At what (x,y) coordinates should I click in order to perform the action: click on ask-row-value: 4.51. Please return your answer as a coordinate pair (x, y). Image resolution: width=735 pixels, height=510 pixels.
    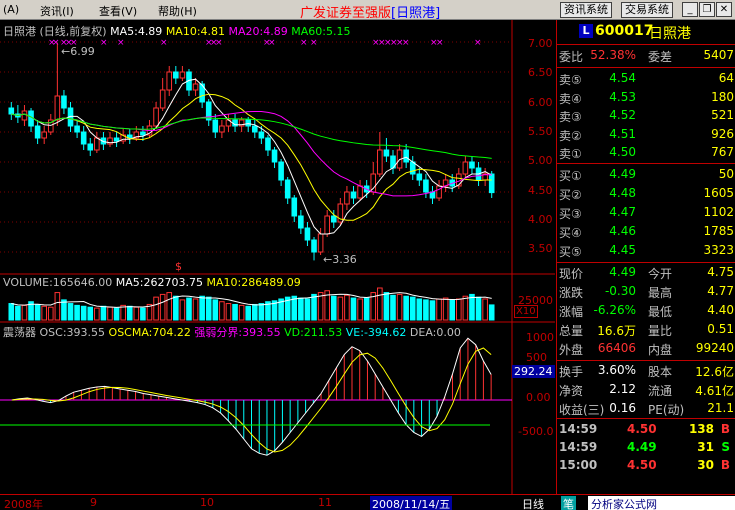
    Looking at the image, I should click on (622, 133).